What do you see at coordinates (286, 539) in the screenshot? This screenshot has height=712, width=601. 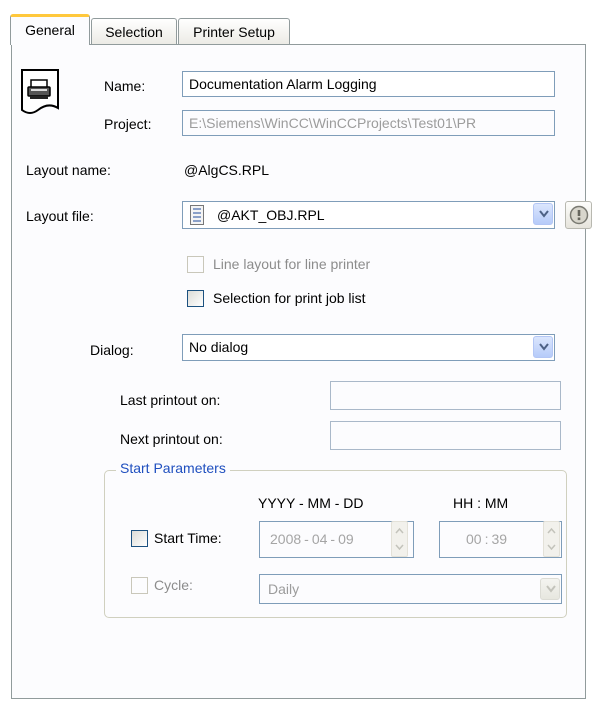 I see `start-year: 2008` at bounding box center [286, 539].